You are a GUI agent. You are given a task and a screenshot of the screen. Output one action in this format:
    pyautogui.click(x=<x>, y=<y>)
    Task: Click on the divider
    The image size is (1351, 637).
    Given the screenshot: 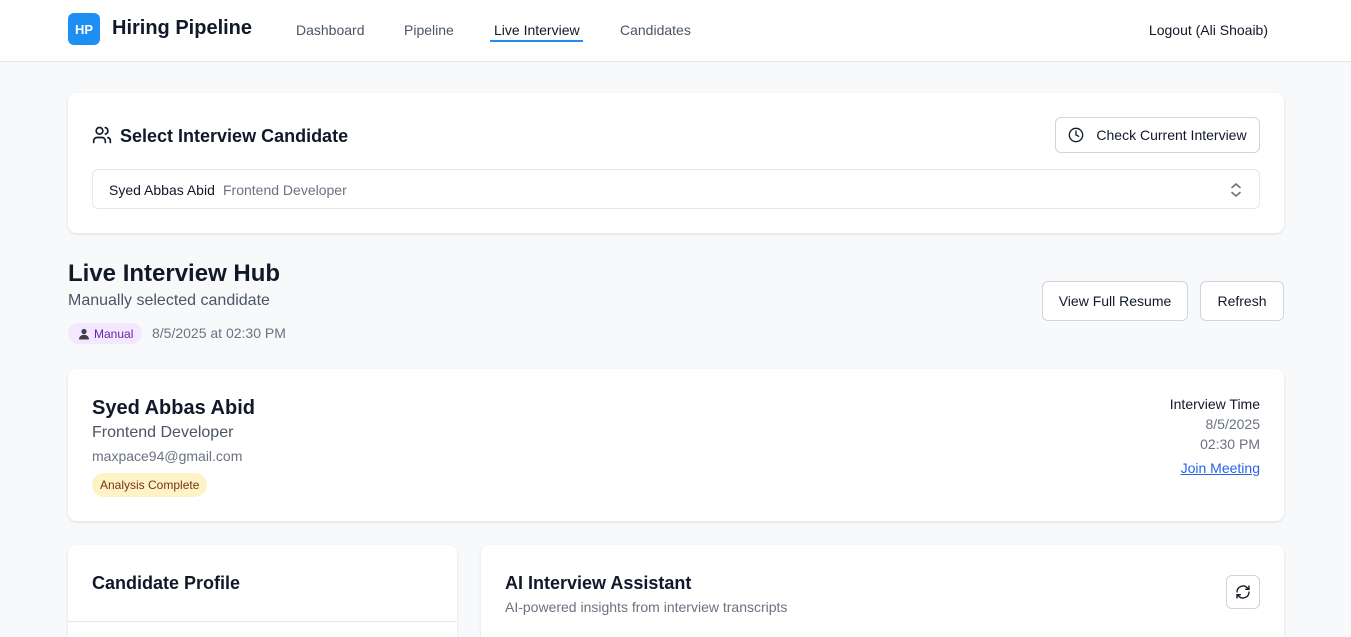 What is the action you would take?
    pyautogui.click(x=262, y=621)
    